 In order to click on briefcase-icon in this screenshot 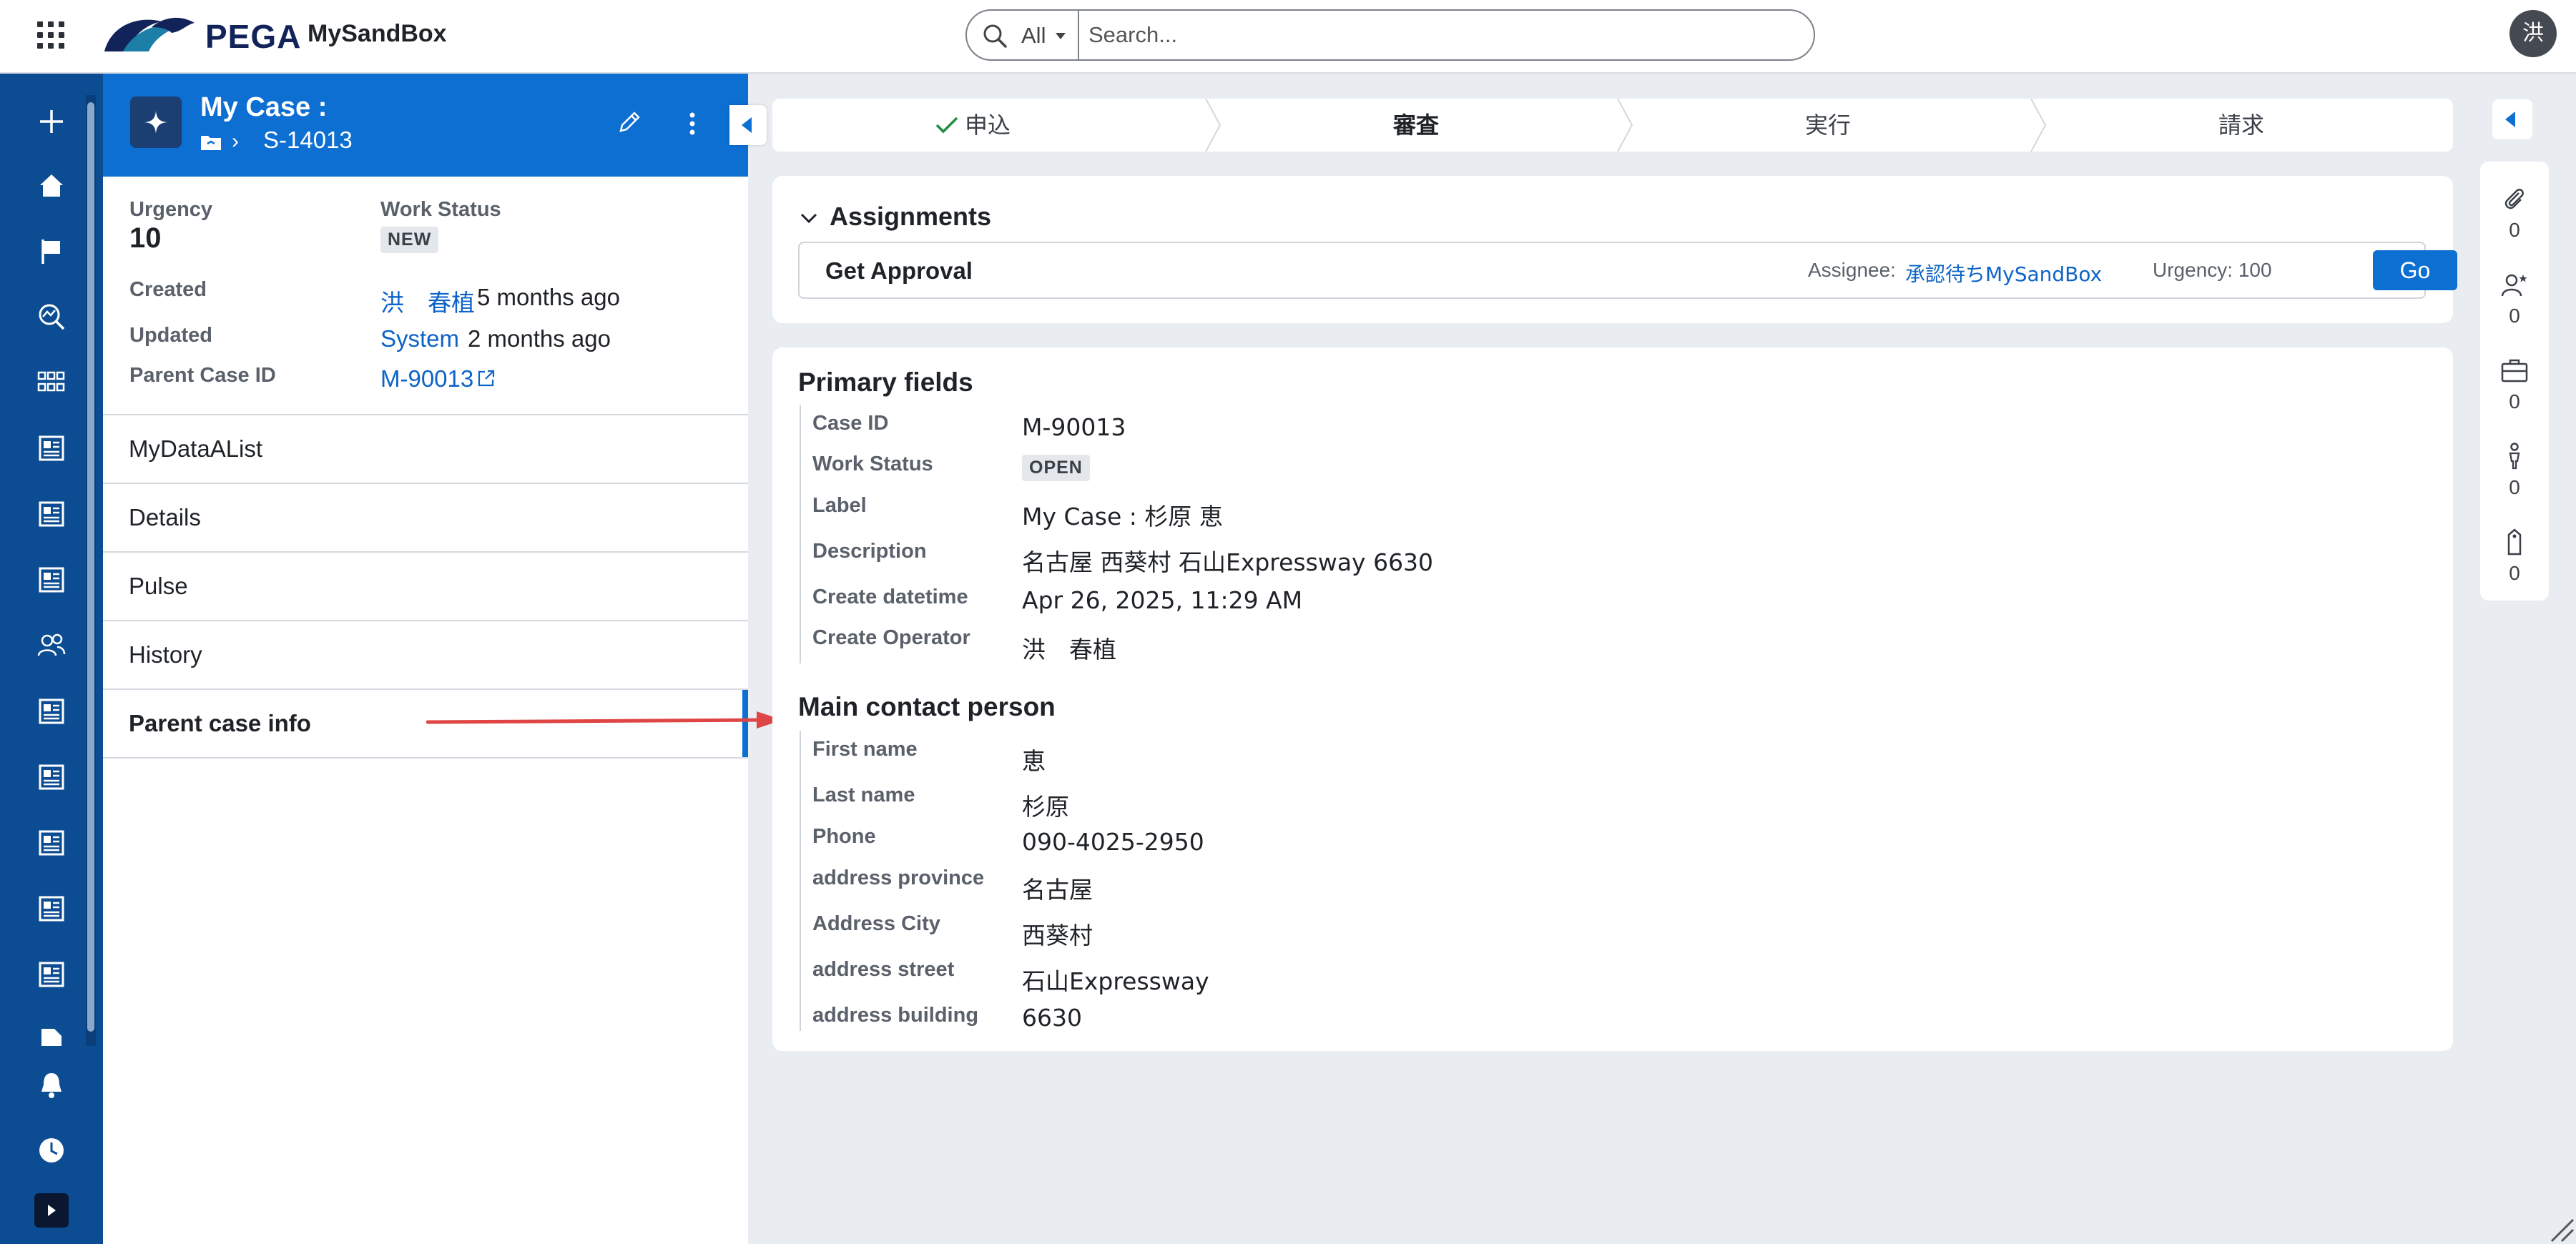, I will do `click(2515, 370)`.